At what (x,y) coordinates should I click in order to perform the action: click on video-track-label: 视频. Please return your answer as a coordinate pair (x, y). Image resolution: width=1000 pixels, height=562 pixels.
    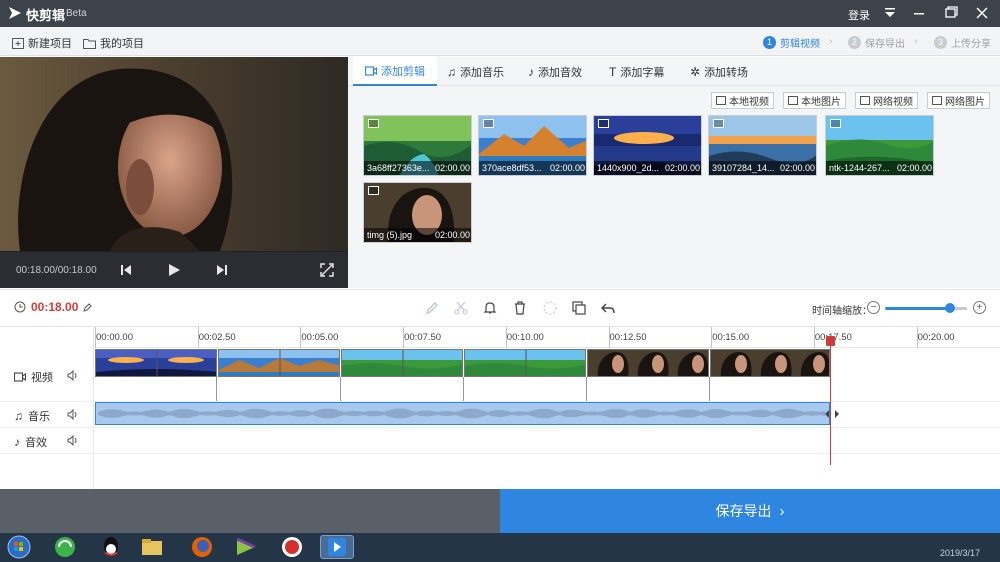
    Looking at the image, I should click on (33, 377).